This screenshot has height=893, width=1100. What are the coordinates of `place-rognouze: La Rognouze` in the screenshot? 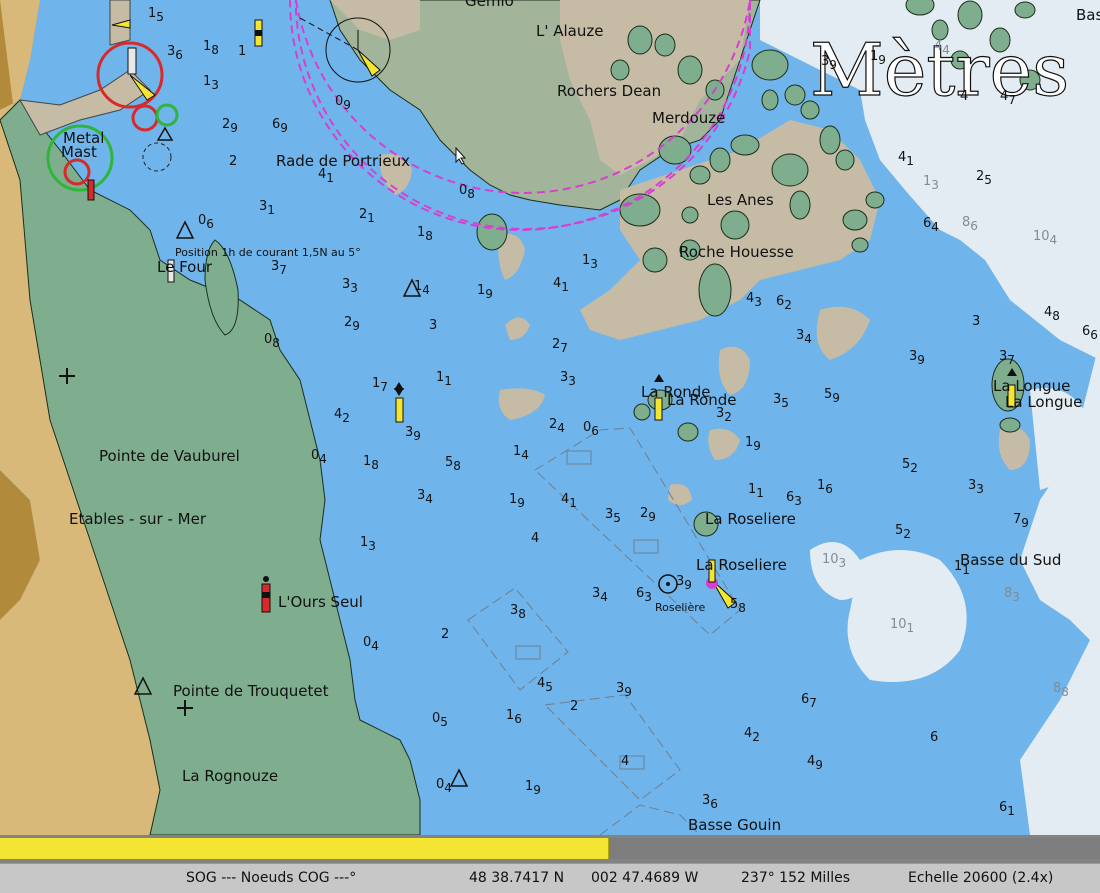 It's located at (230, 776).